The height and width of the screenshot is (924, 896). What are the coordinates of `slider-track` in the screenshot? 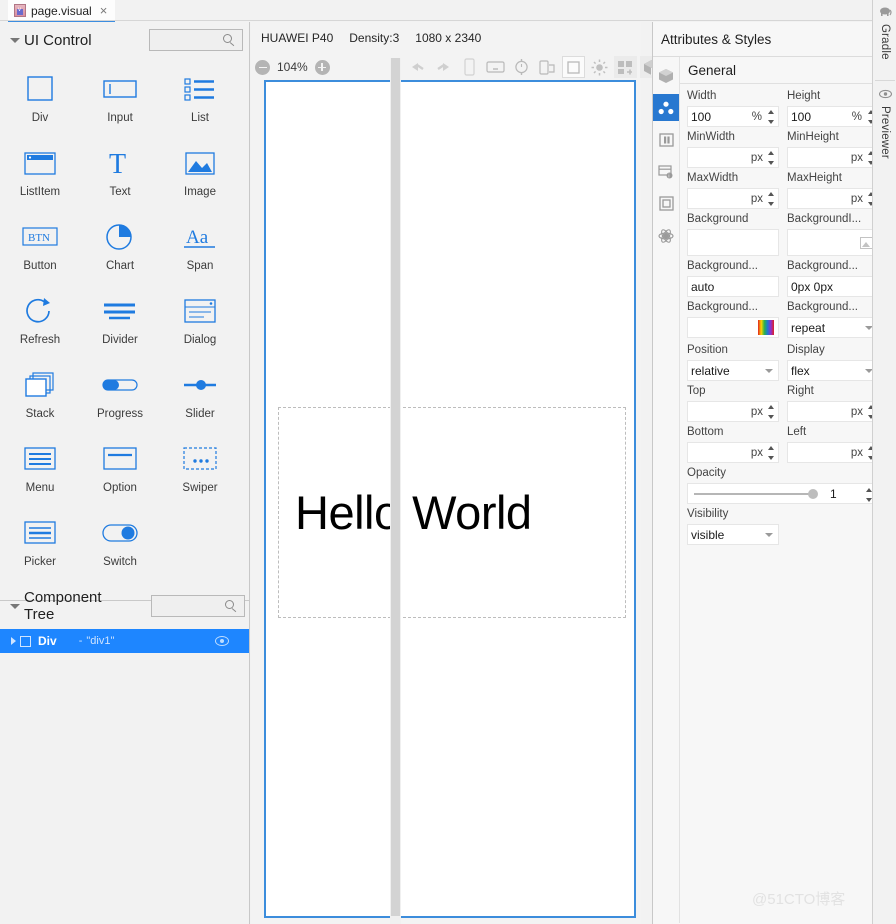 It's located at (756, 493).